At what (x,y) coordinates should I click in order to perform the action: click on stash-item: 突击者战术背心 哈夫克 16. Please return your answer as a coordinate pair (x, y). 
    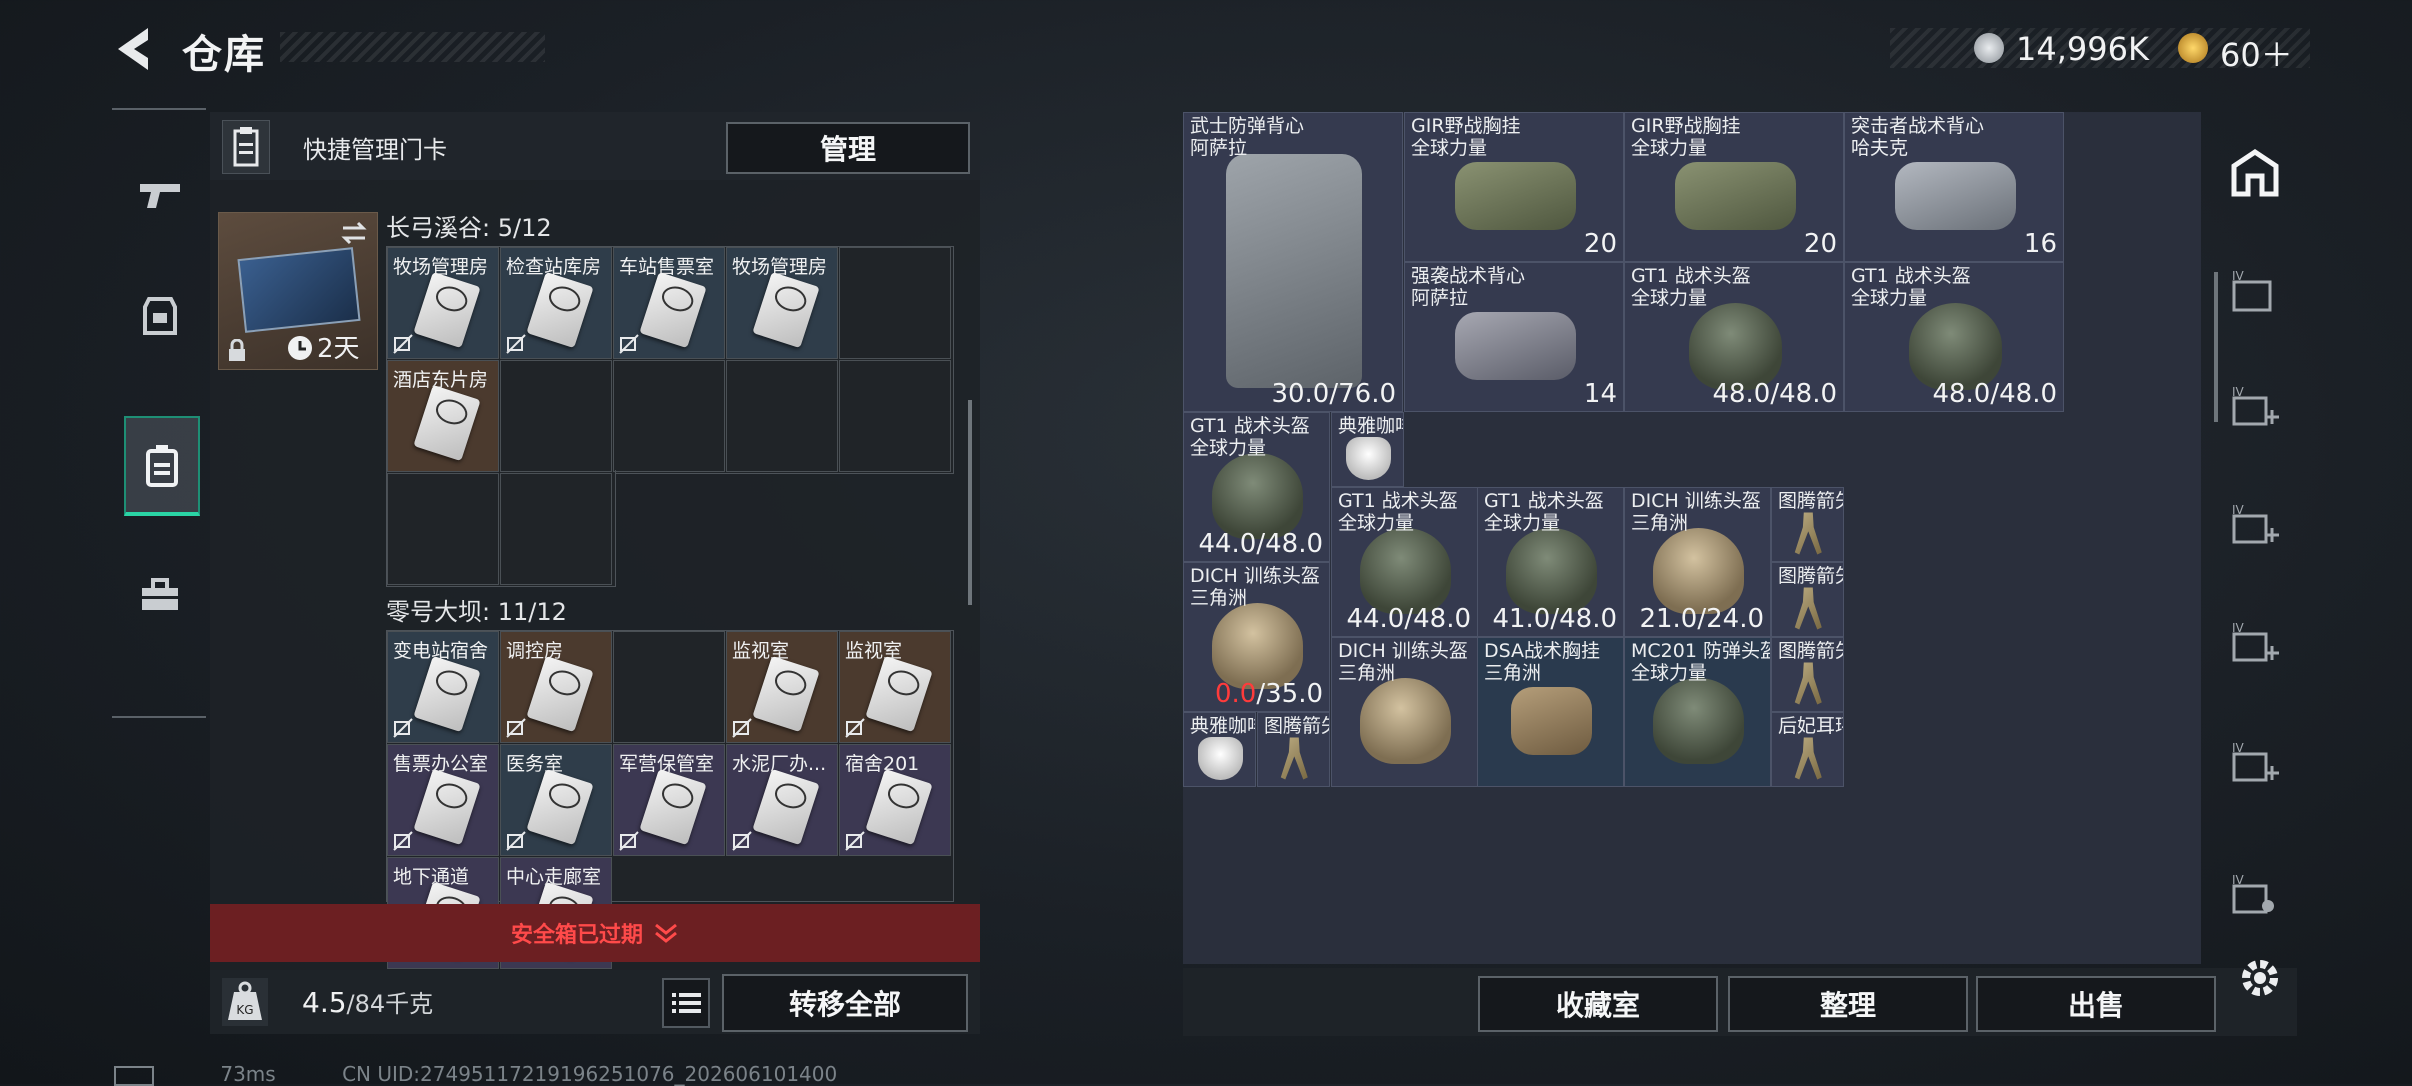
    Looking at the image, I should click on (1954, 187).